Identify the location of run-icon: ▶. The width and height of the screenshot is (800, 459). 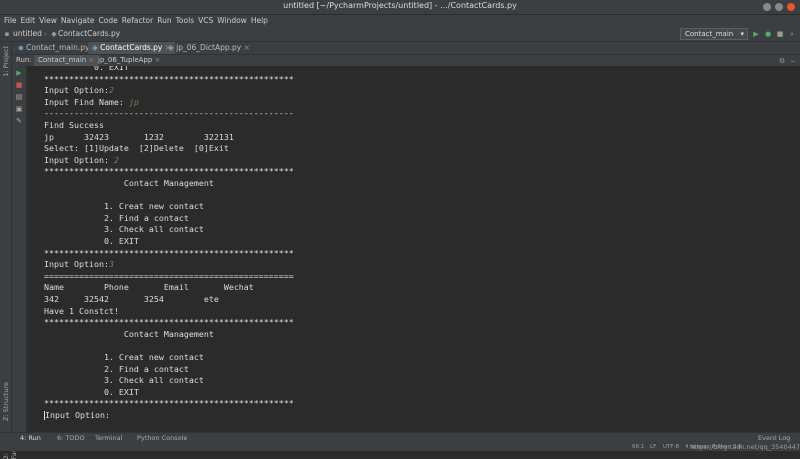
(756, 34).